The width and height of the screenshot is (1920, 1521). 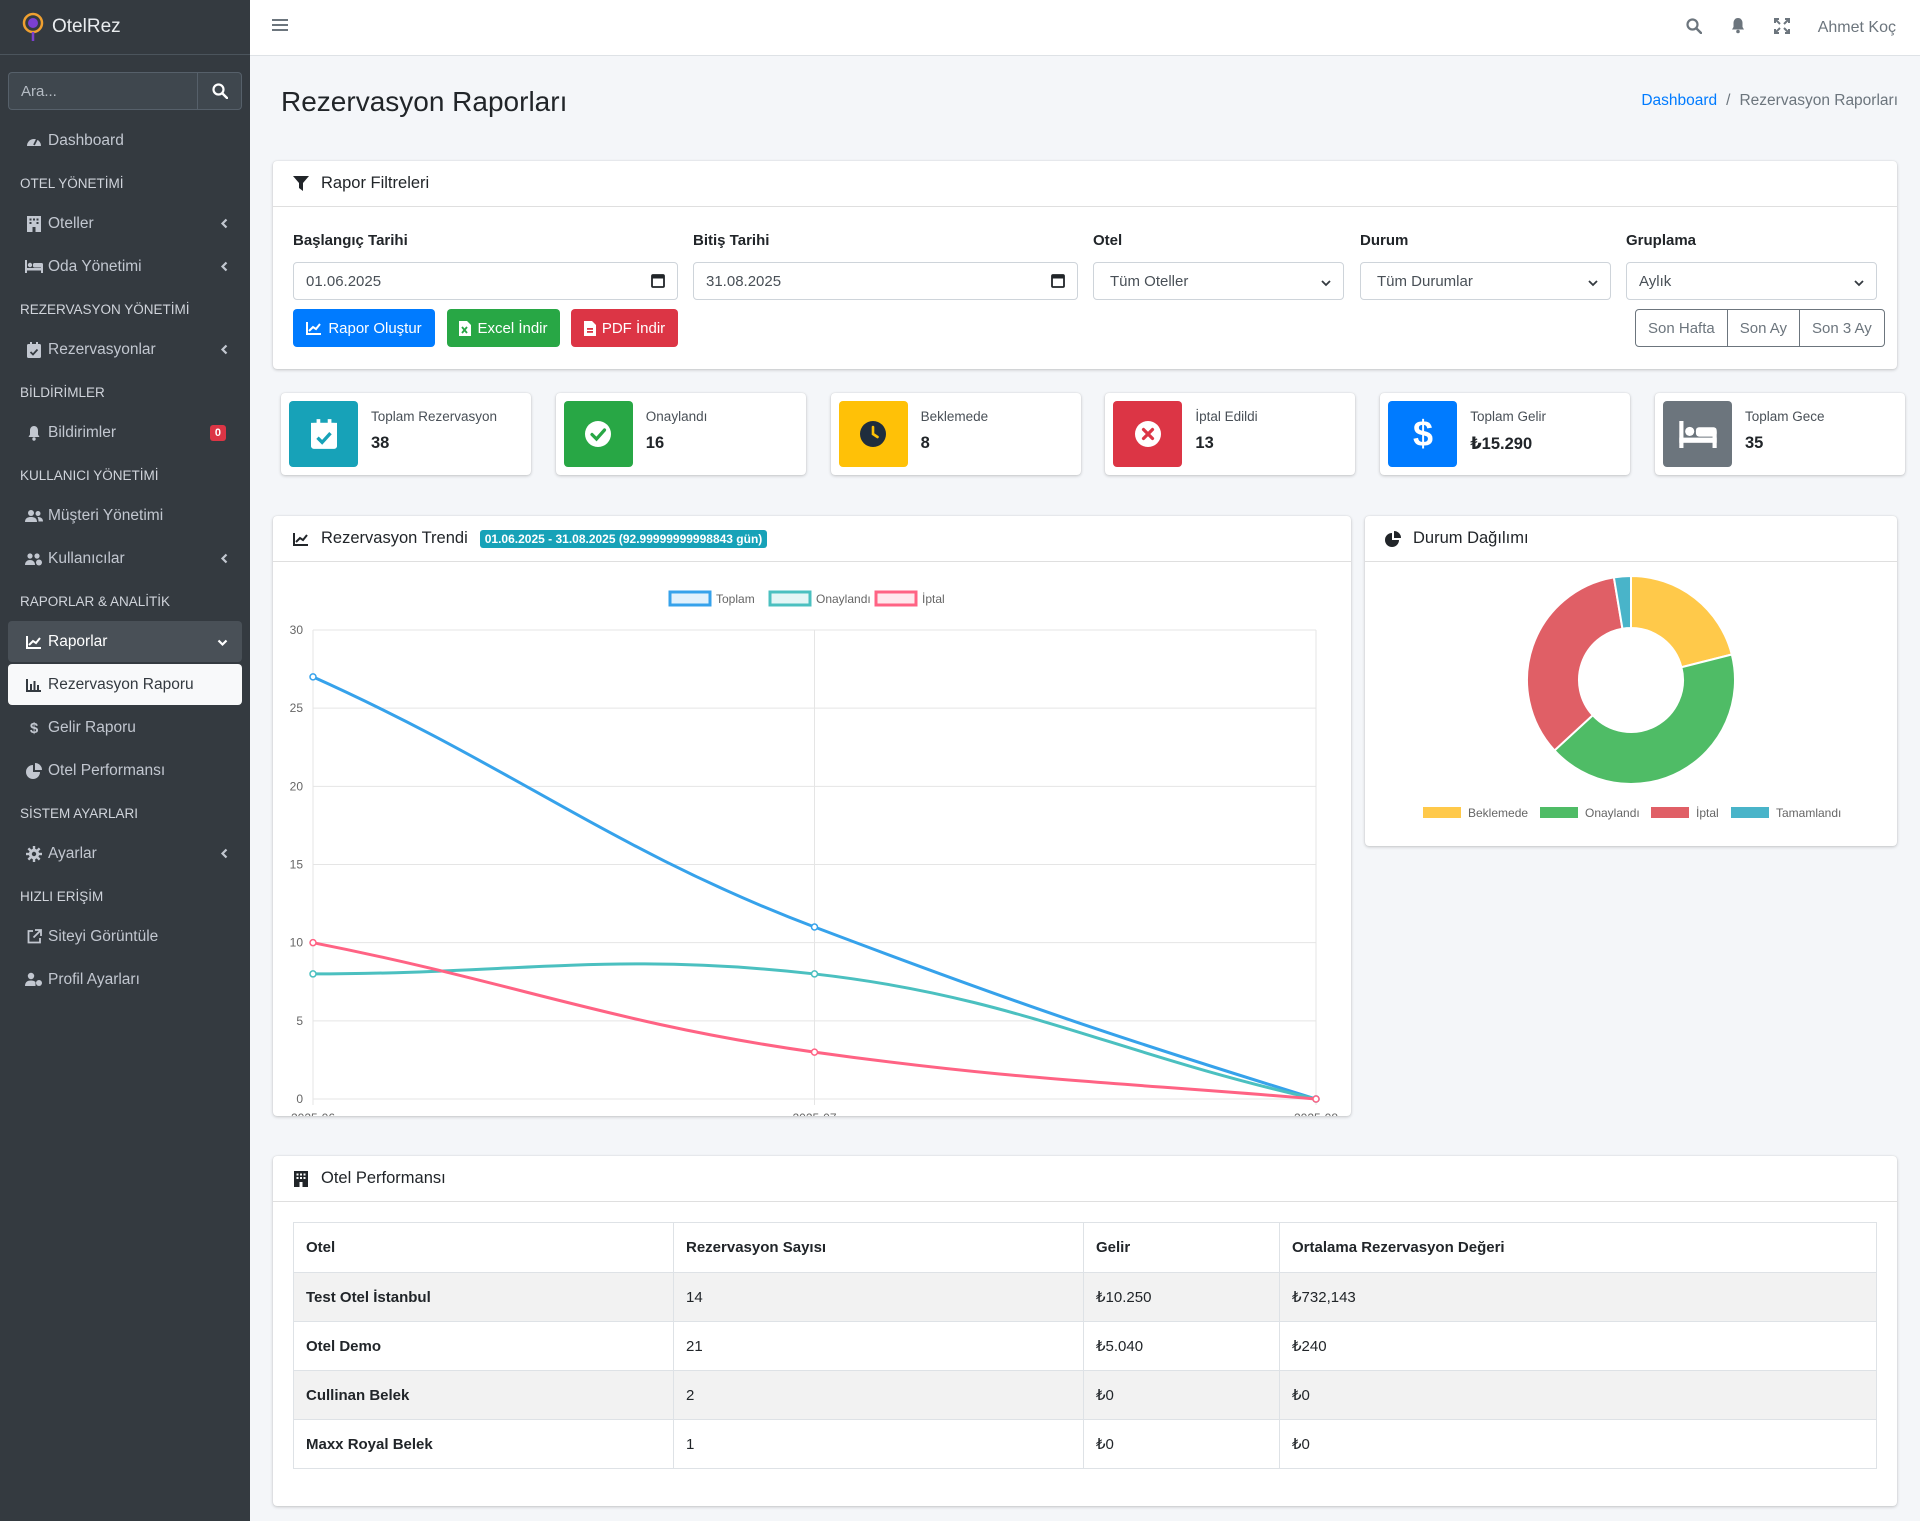 I want to click on hotel-name-cell: Maxx Royal Belek, so click(x=483, y=1444).